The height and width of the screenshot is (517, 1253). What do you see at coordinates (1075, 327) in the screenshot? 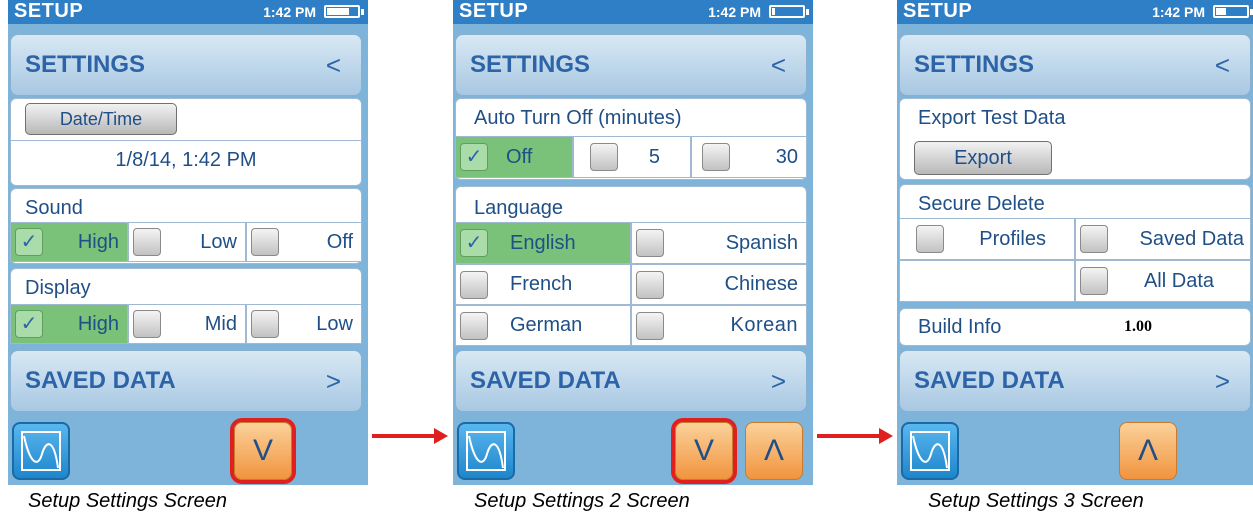
I see `build-info-panel: Build Info 1.00` at bounding box center [1075, 327].